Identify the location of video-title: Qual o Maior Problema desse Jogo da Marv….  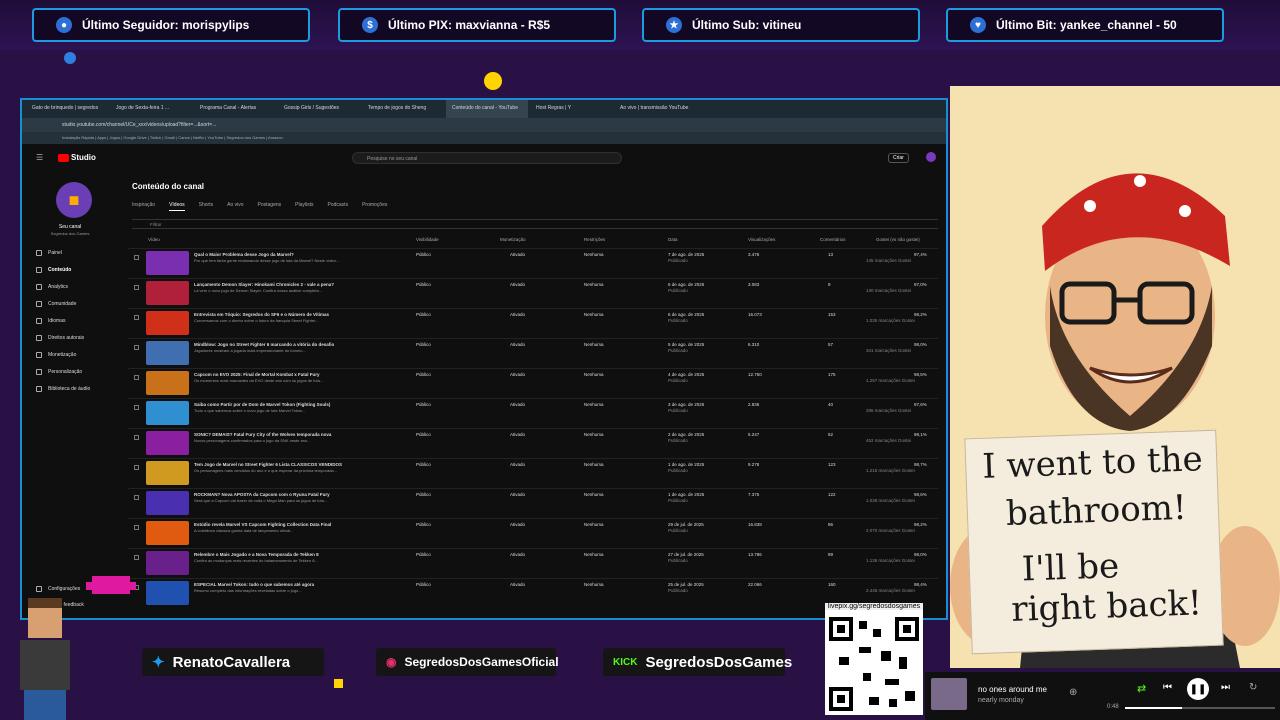
(294, 254).